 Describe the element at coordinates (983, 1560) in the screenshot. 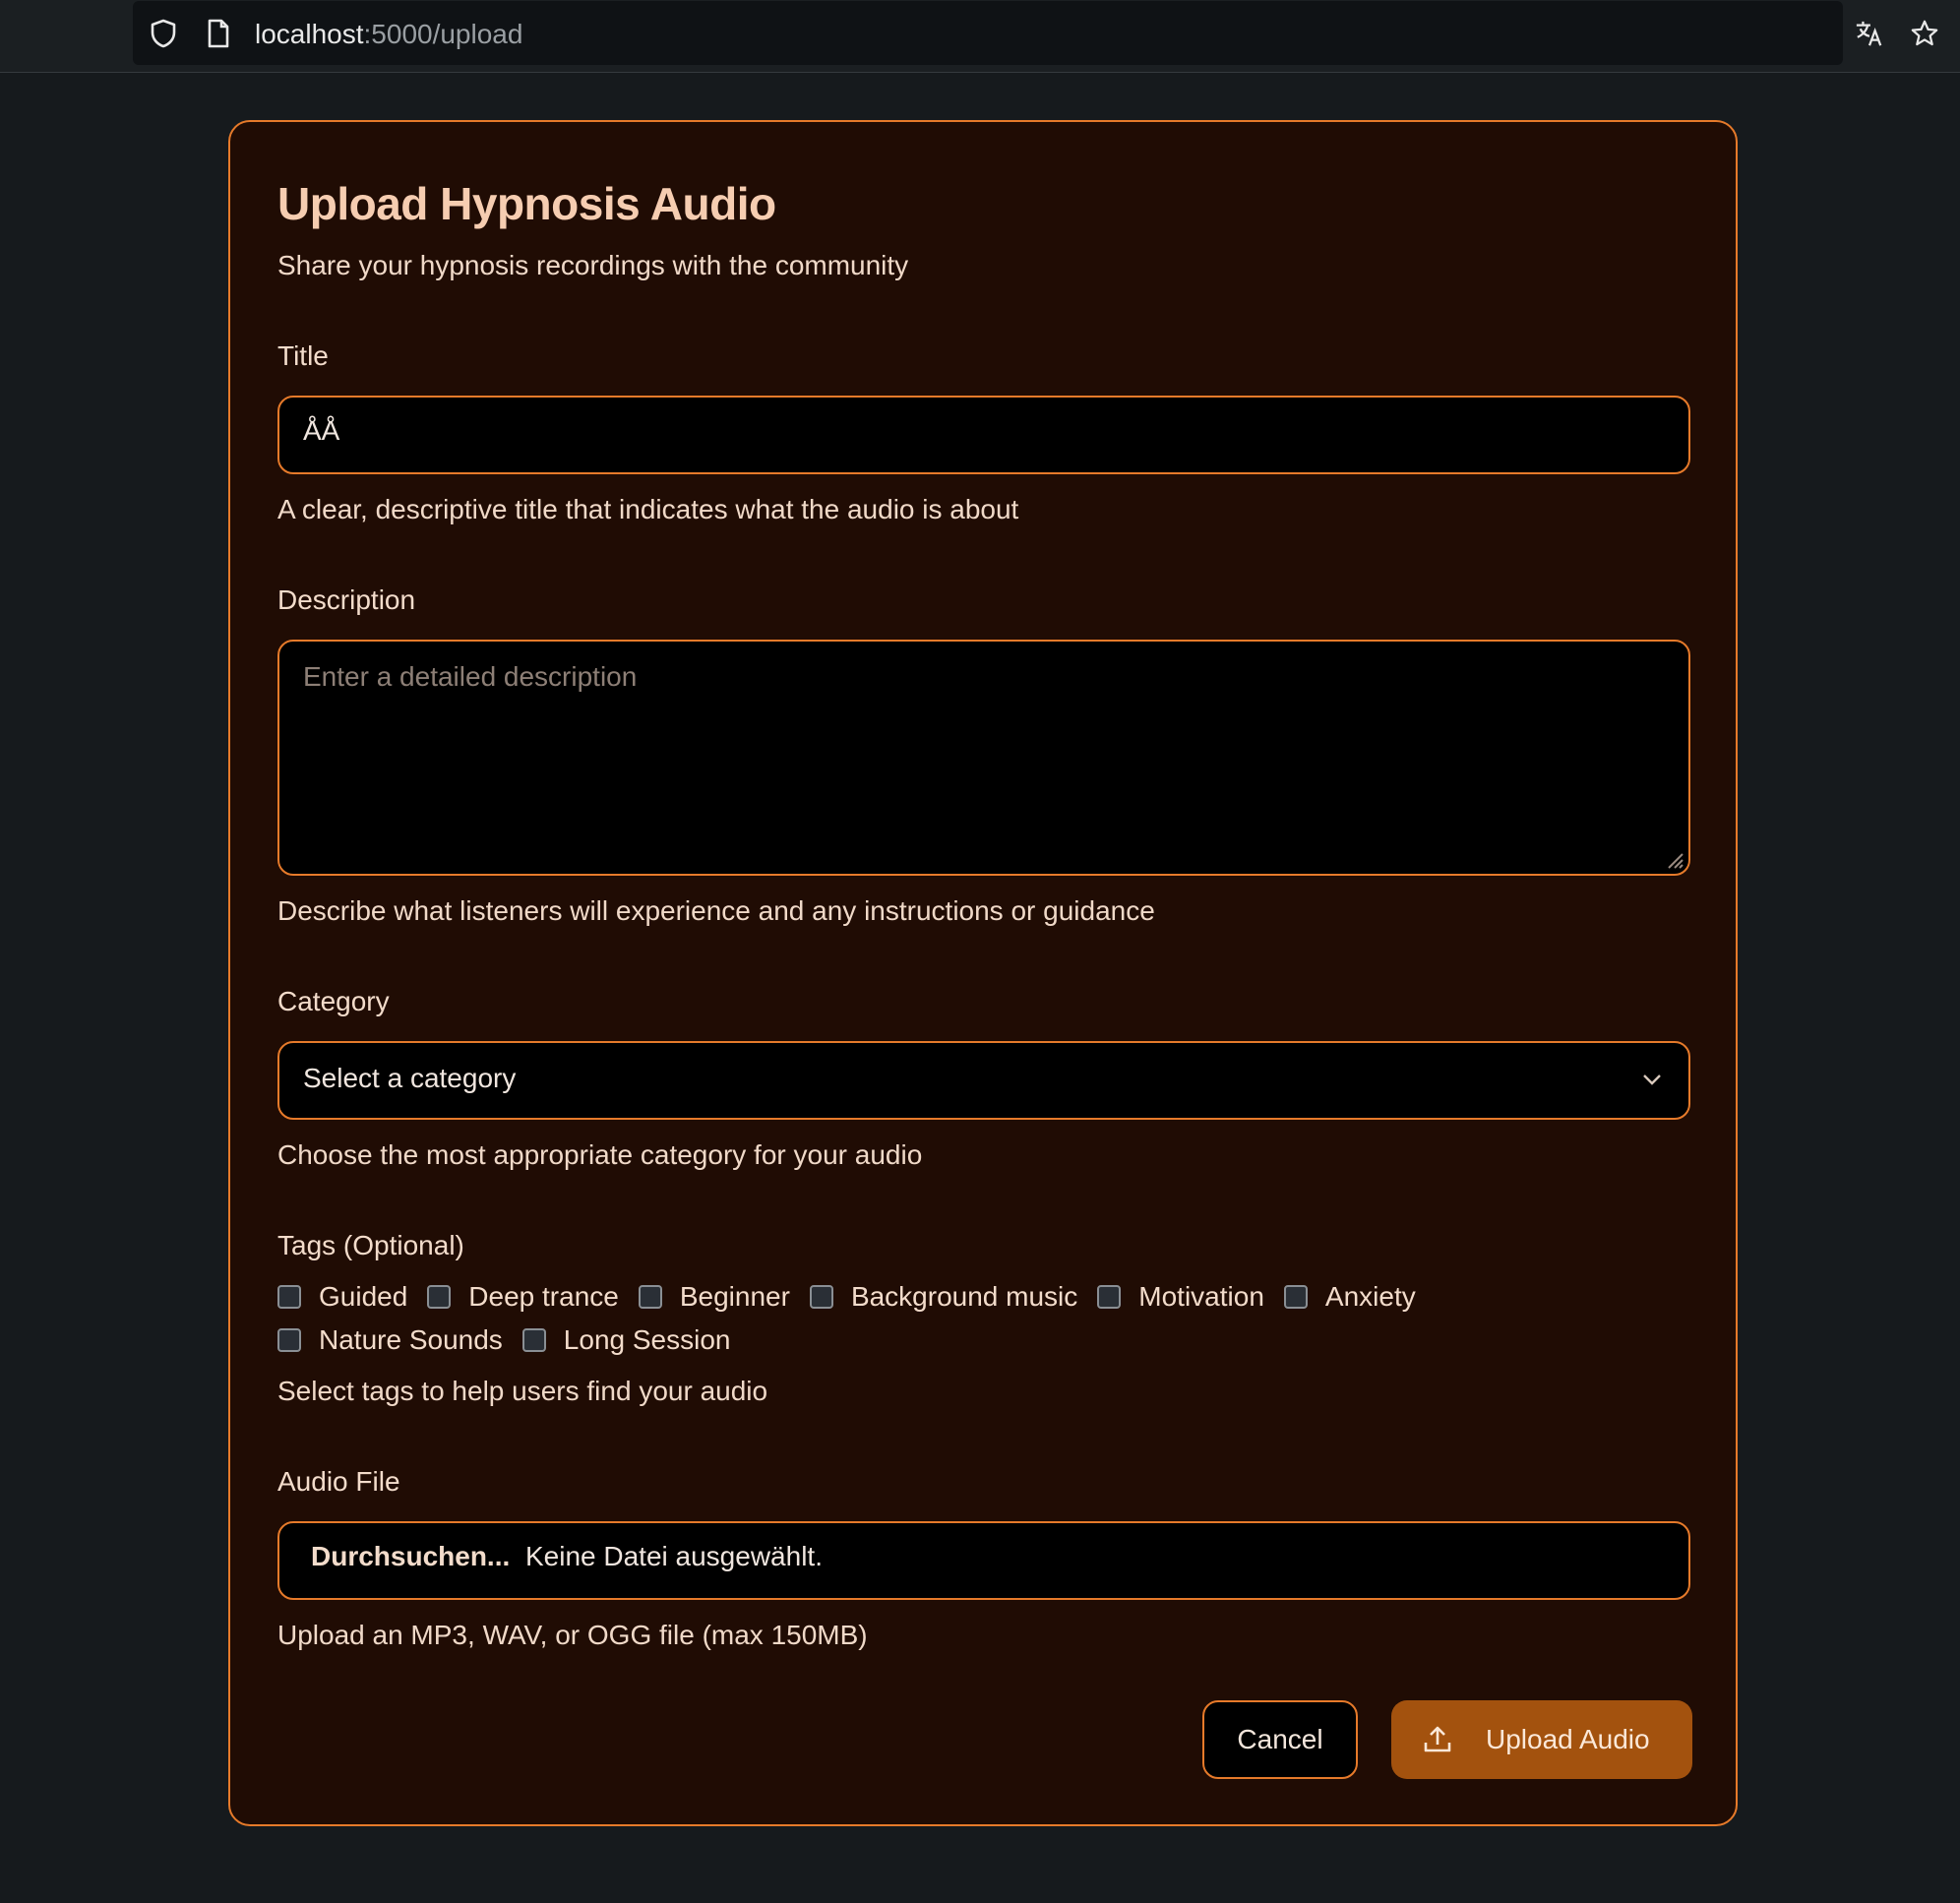

I see `audio-file-input: Durchsuchen... Keine Datei ausgewählt.` at that location.